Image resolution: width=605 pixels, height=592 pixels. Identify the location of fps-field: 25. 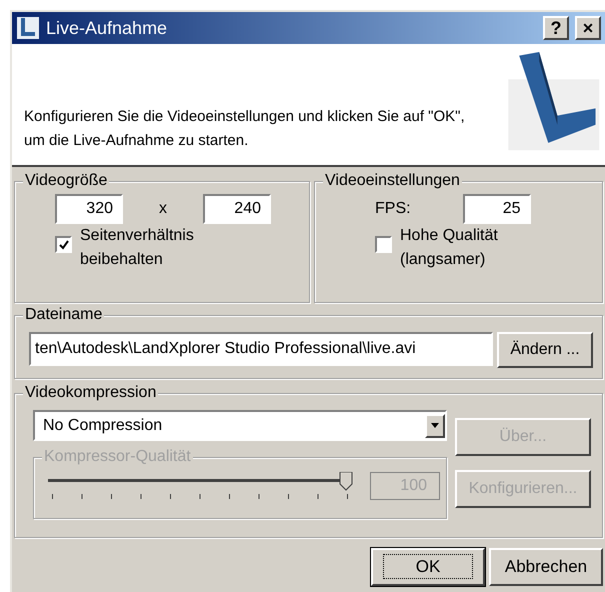
(496, 209).